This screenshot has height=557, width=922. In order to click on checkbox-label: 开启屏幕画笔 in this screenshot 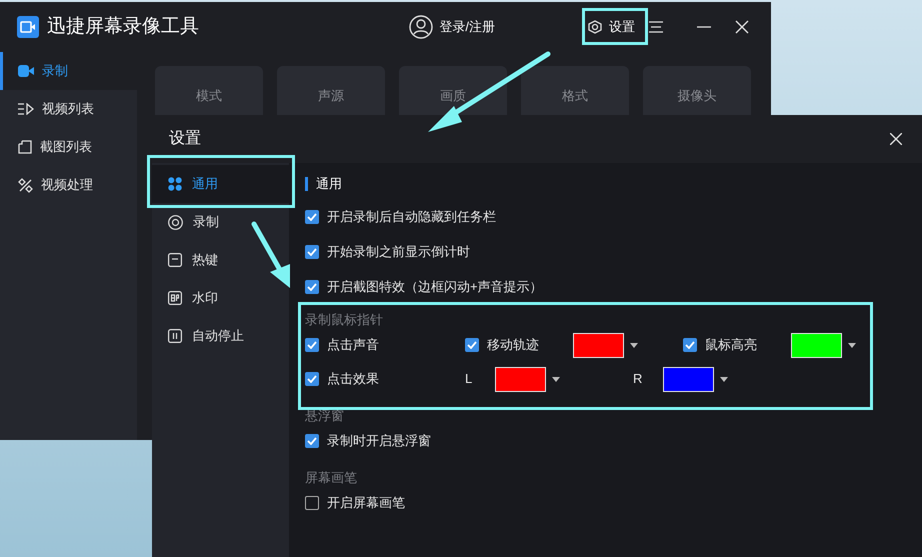, I will do `click(366, 503)`.